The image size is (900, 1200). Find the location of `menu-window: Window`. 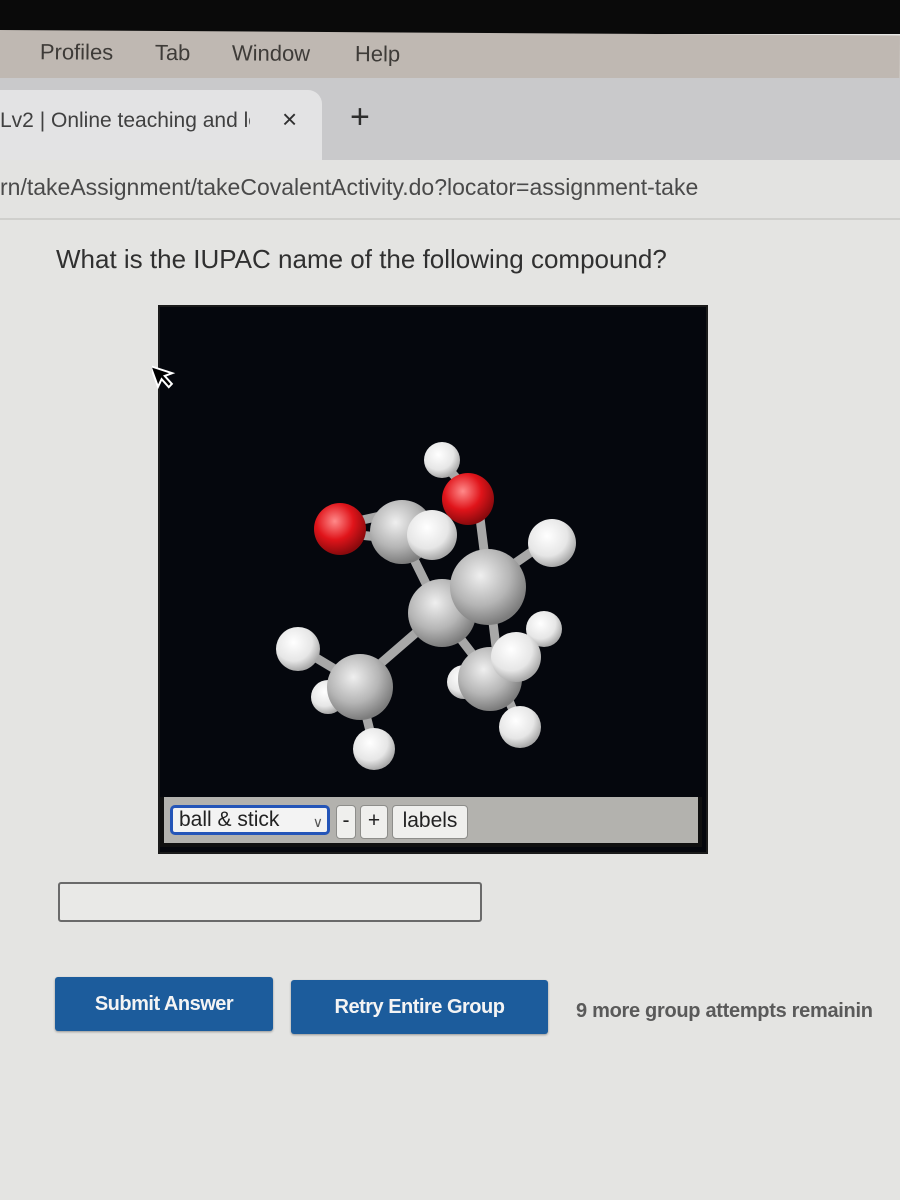

menu-window: Window is located at coordinates (271, 53).